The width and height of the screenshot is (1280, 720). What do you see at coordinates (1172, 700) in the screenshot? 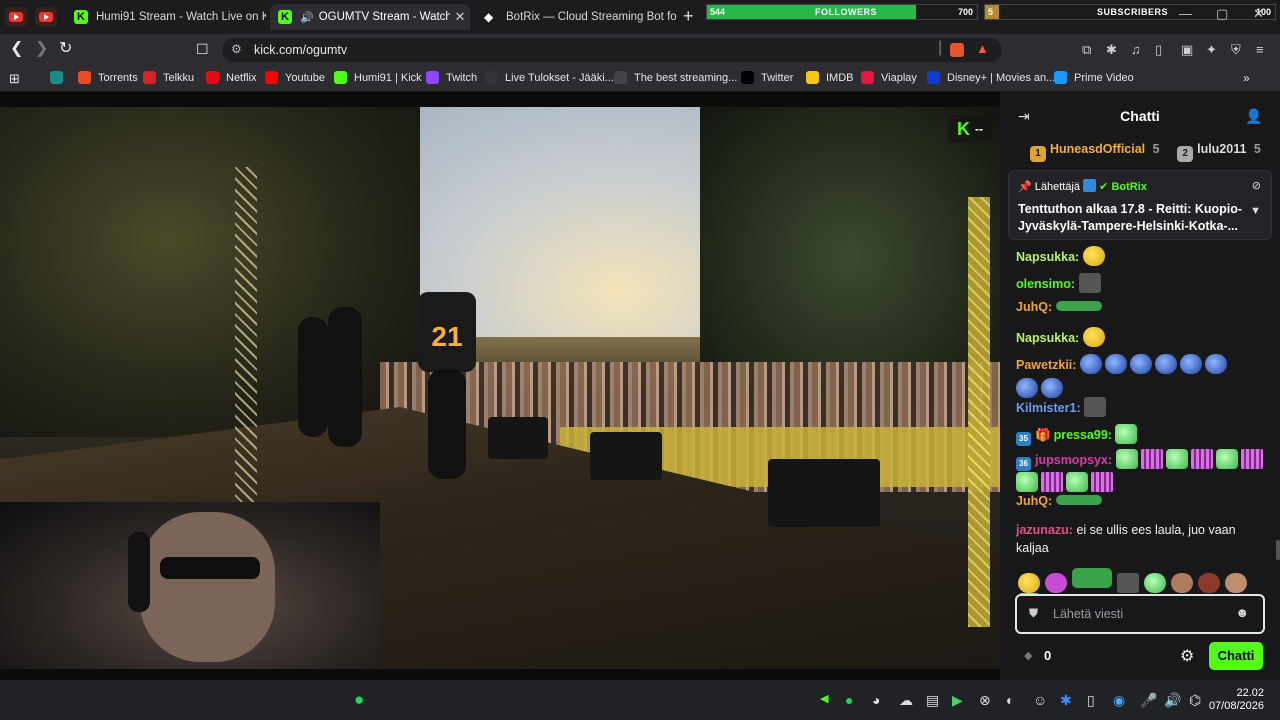
I see `volume-icon: 🔊` at bounding box center [1172, 700].